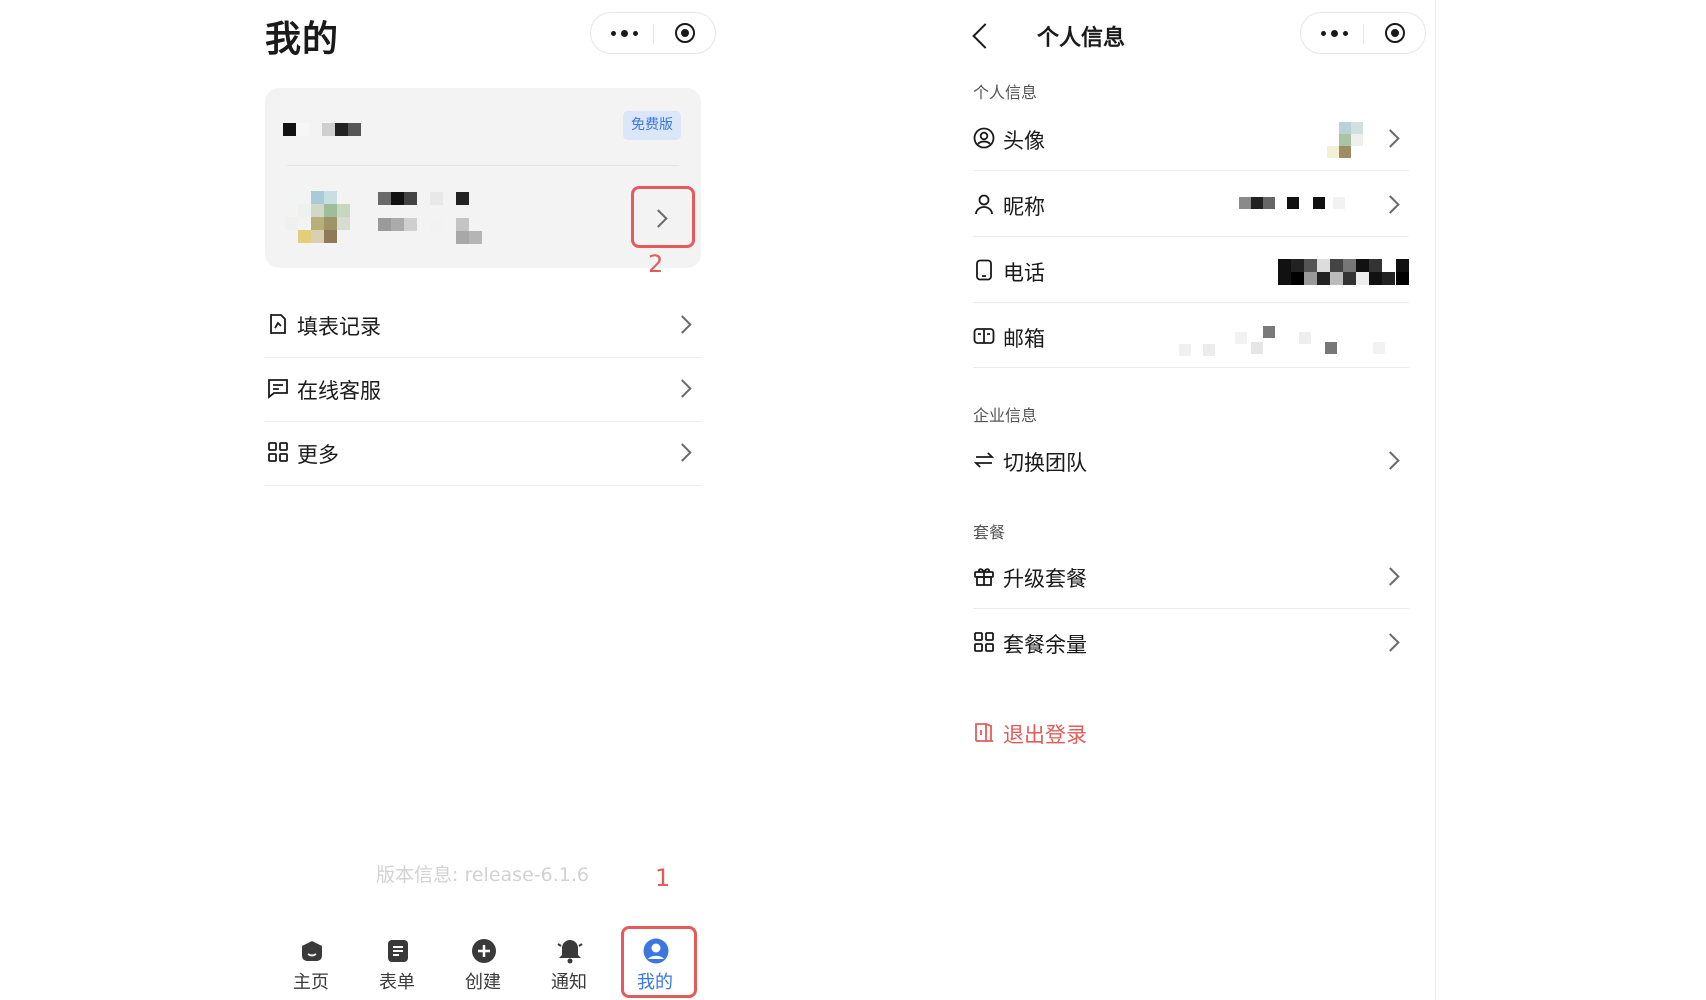  What do you see at coordinates (1024, 141) in the screenshot?
I see `row-label: 头像` at bounding box center [1024, 141].